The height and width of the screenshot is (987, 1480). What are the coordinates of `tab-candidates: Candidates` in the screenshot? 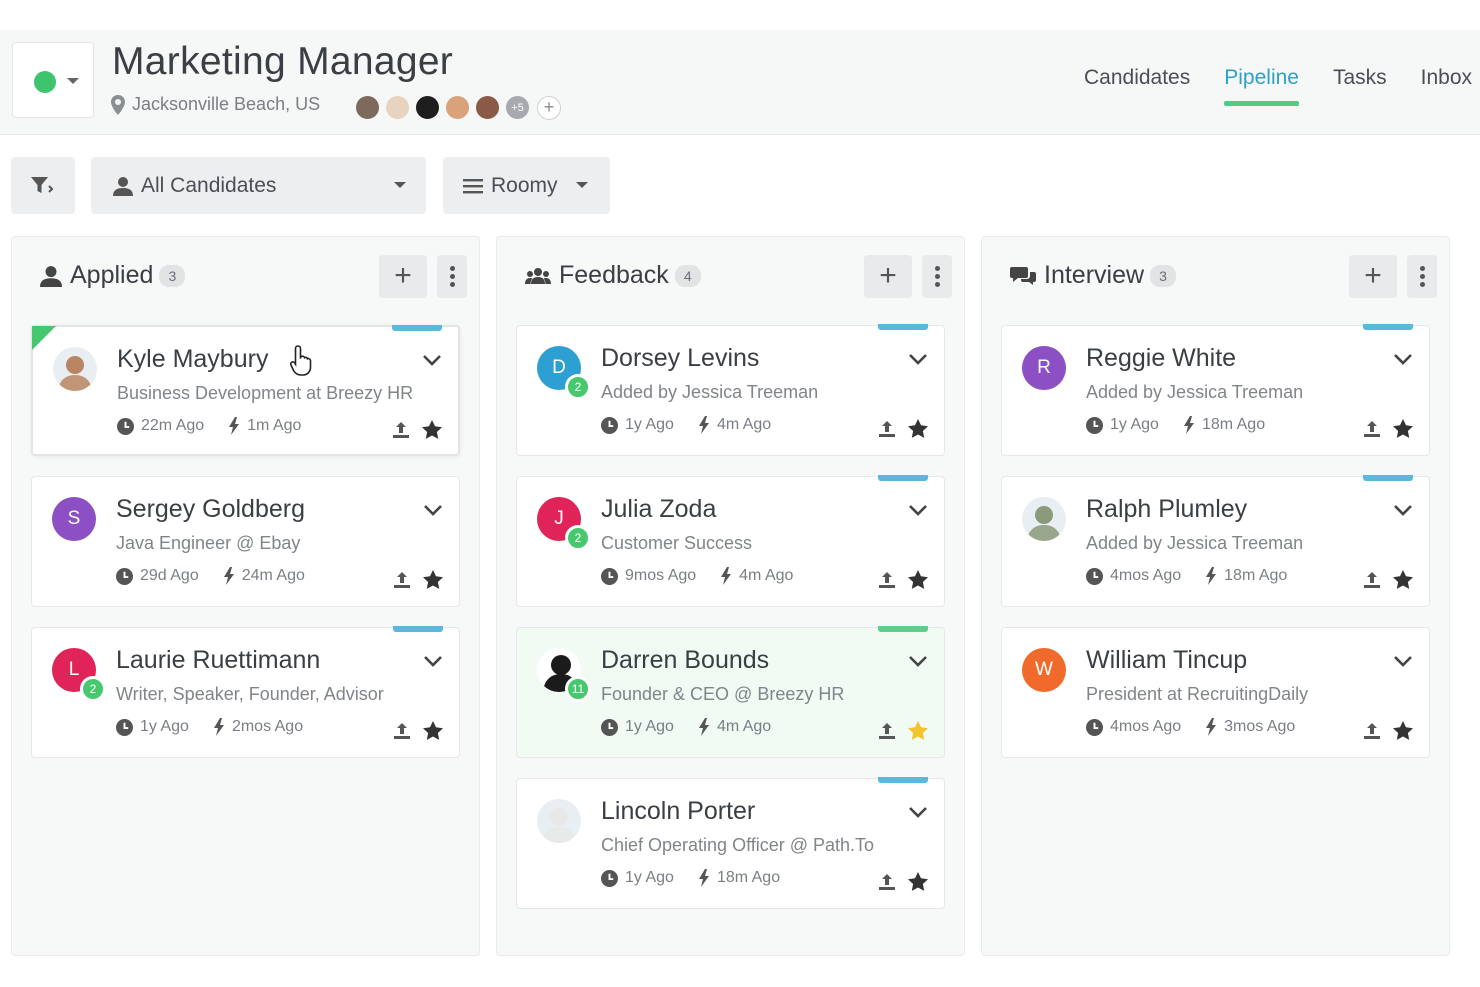 It's located at (1137, 86).